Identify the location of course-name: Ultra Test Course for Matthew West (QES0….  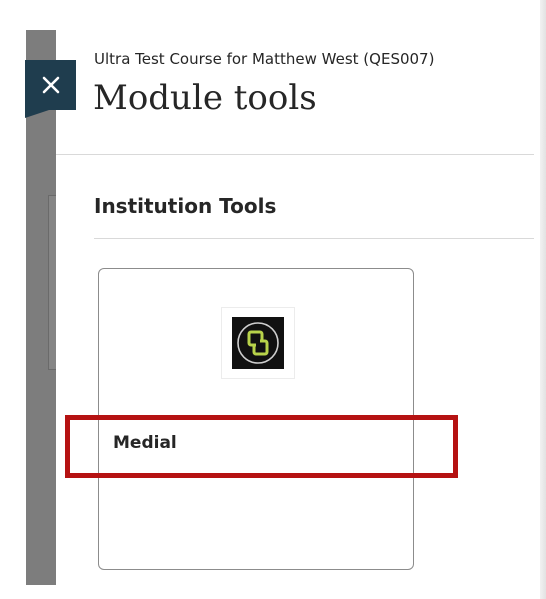
(264, 59).